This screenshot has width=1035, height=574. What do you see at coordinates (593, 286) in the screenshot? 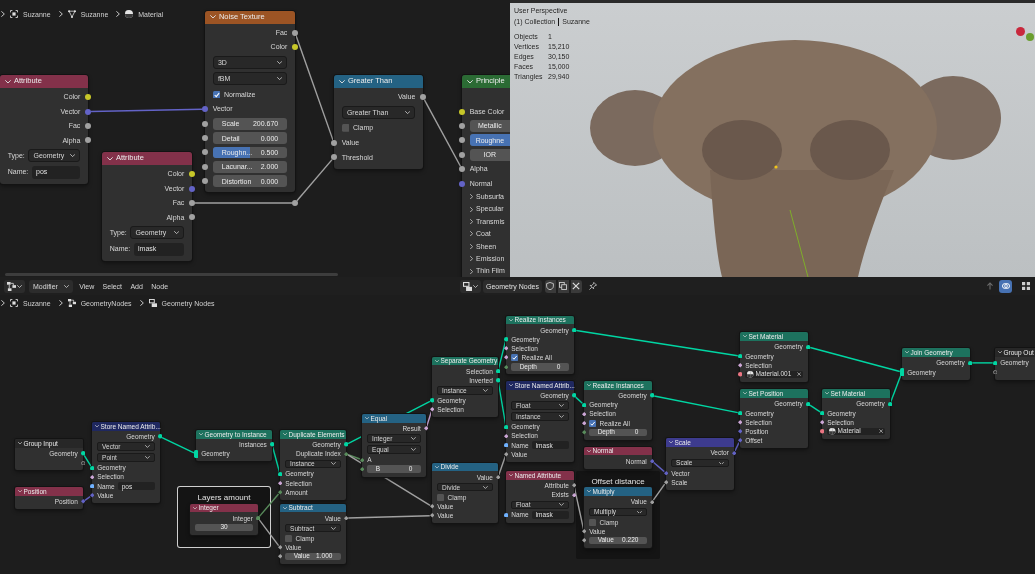
I see `pin-button` at bounding box center [593, 286].